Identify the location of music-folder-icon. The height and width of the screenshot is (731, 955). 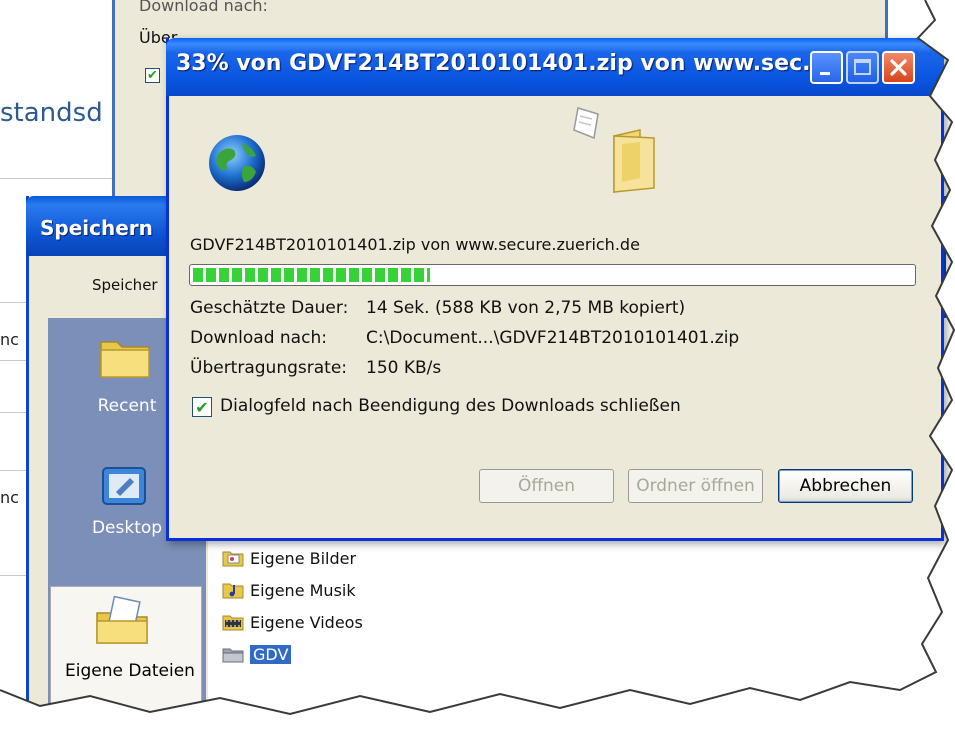
(233, 591).